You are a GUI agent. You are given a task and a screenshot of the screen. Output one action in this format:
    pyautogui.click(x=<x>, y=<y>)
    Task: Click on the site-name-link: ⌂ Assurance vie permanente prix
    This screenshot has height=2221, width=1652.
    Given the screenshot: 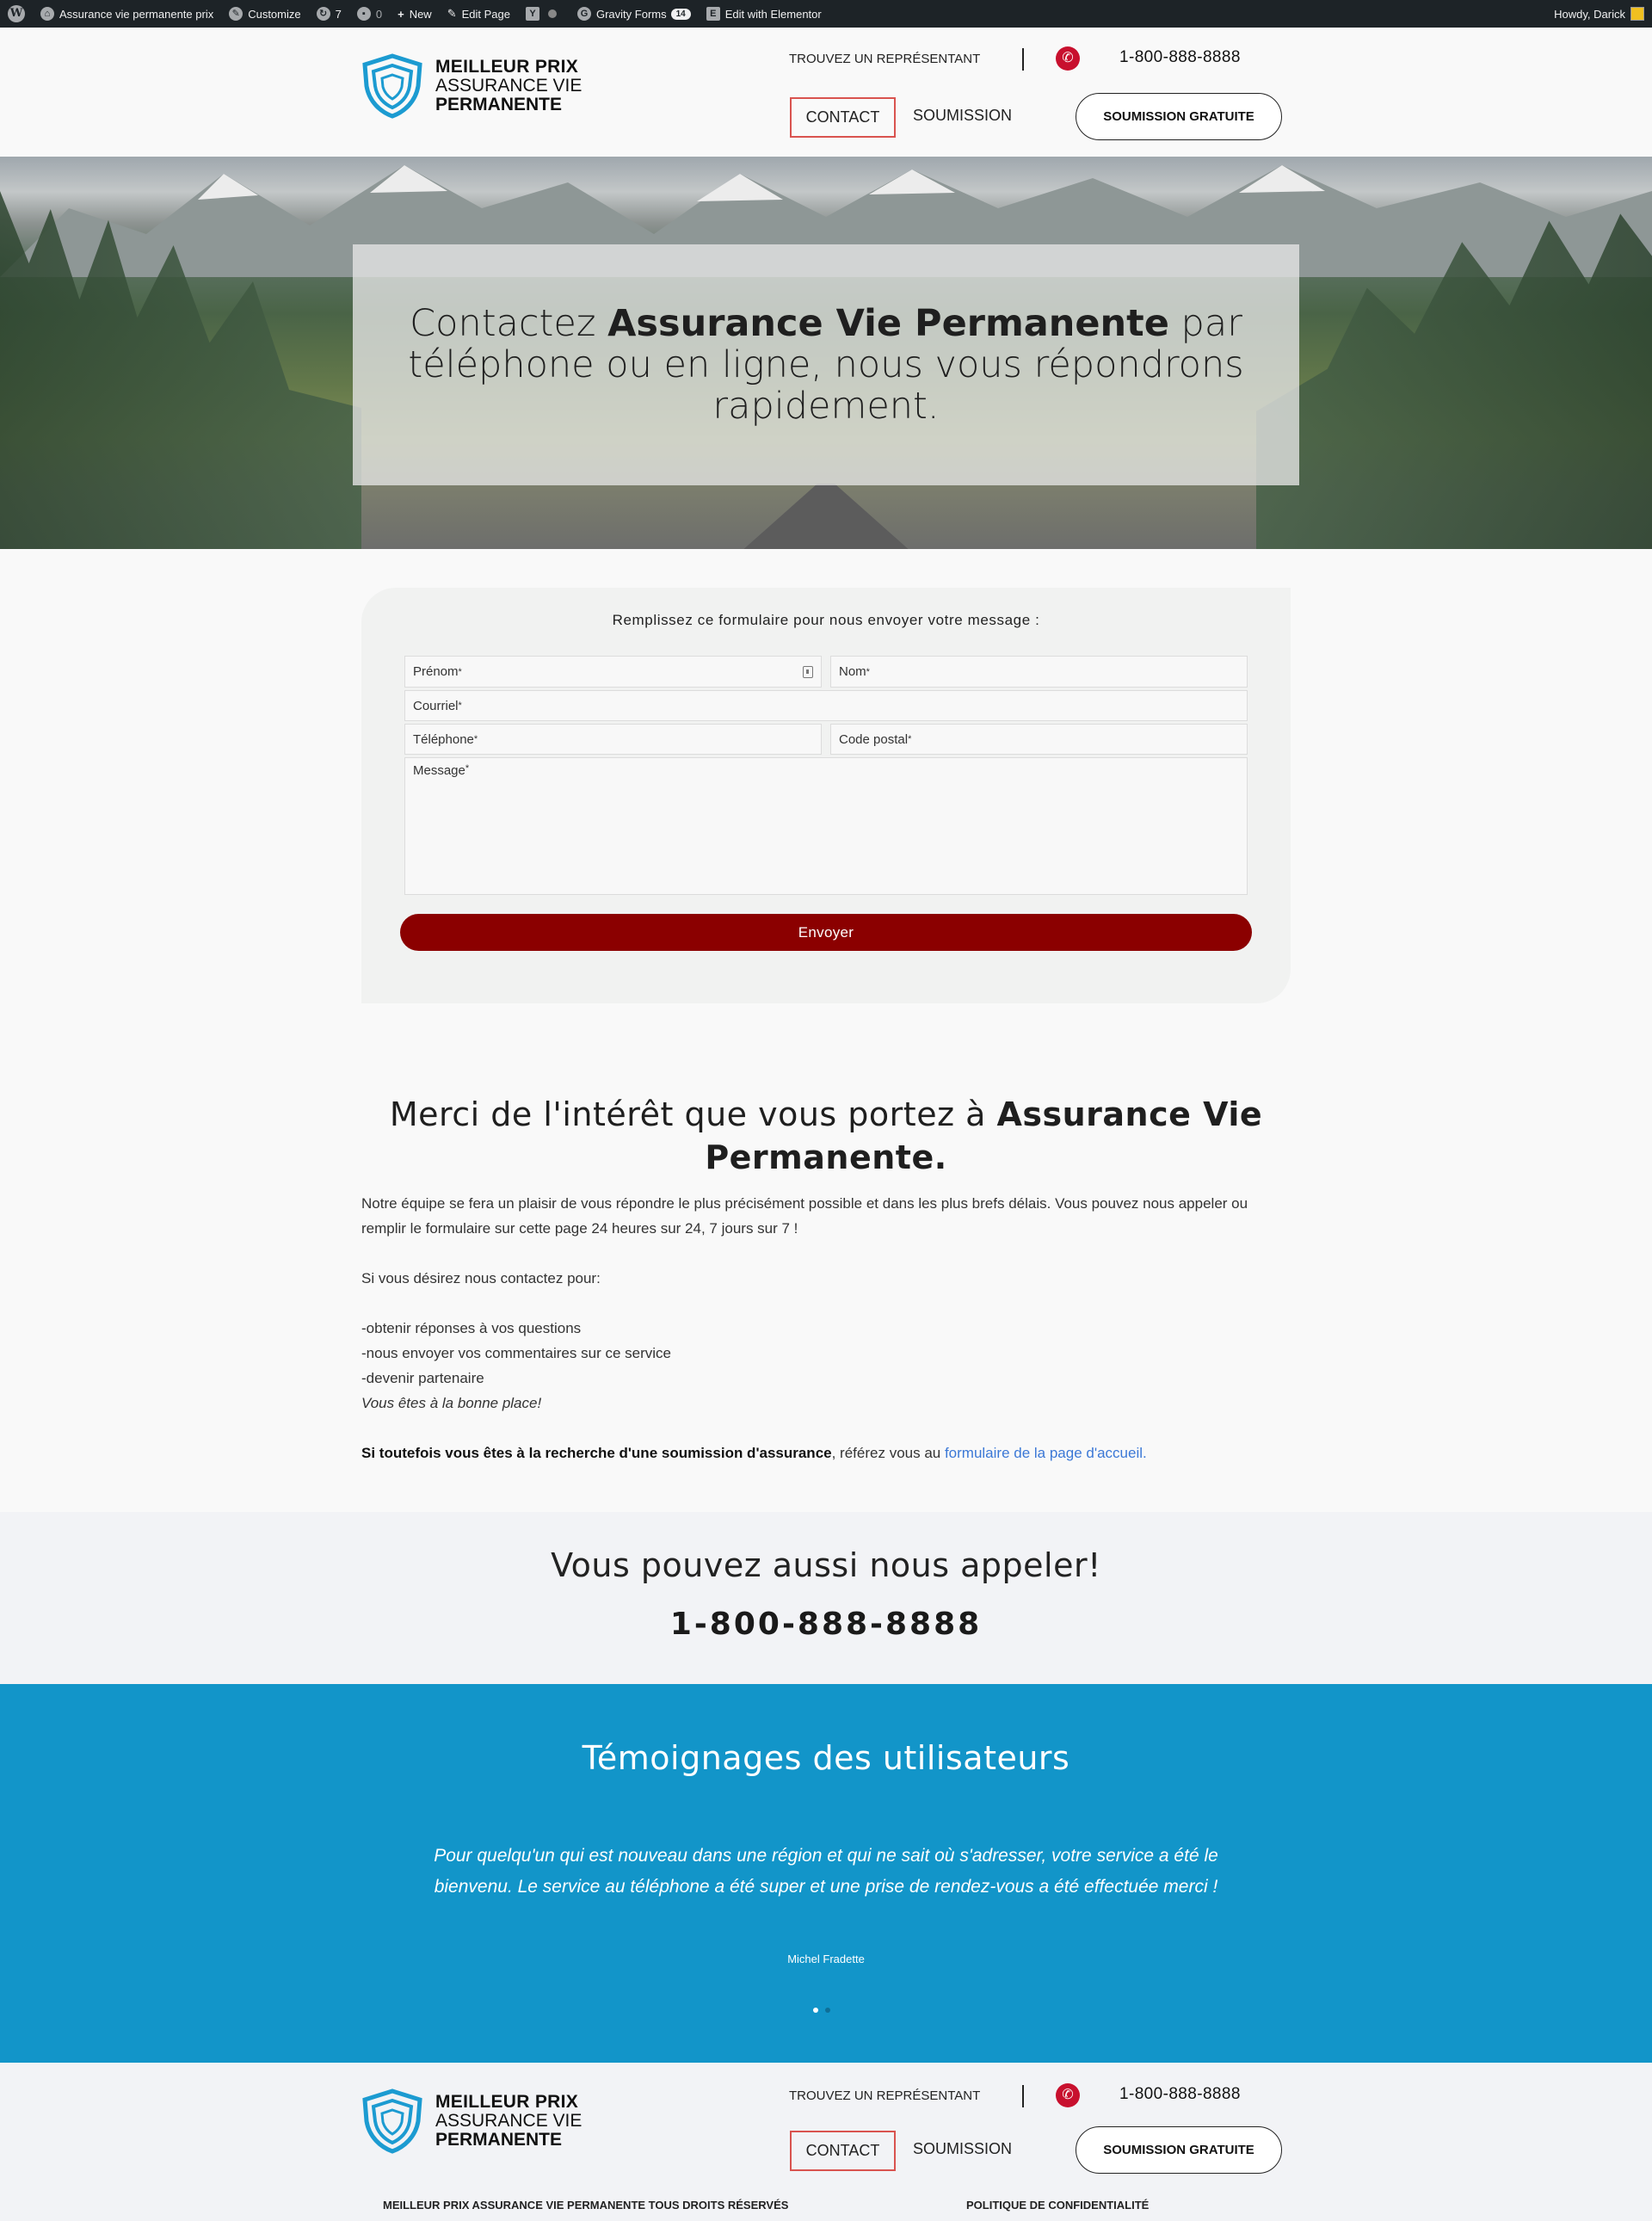 What is the action you would take?
    pyautogui.click(x=127, y=14)
    